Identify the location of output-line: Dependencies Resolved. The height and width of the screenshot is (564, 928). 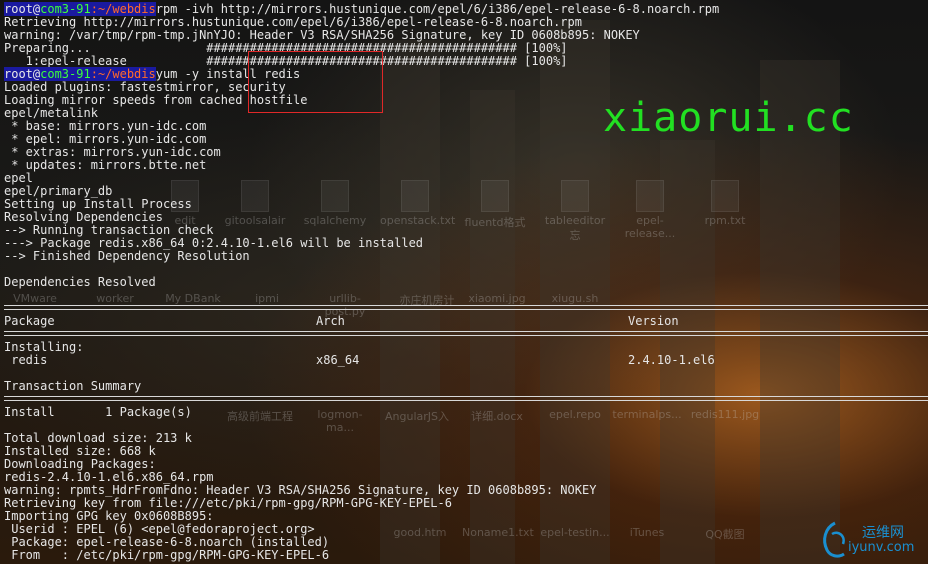
(80, 282).